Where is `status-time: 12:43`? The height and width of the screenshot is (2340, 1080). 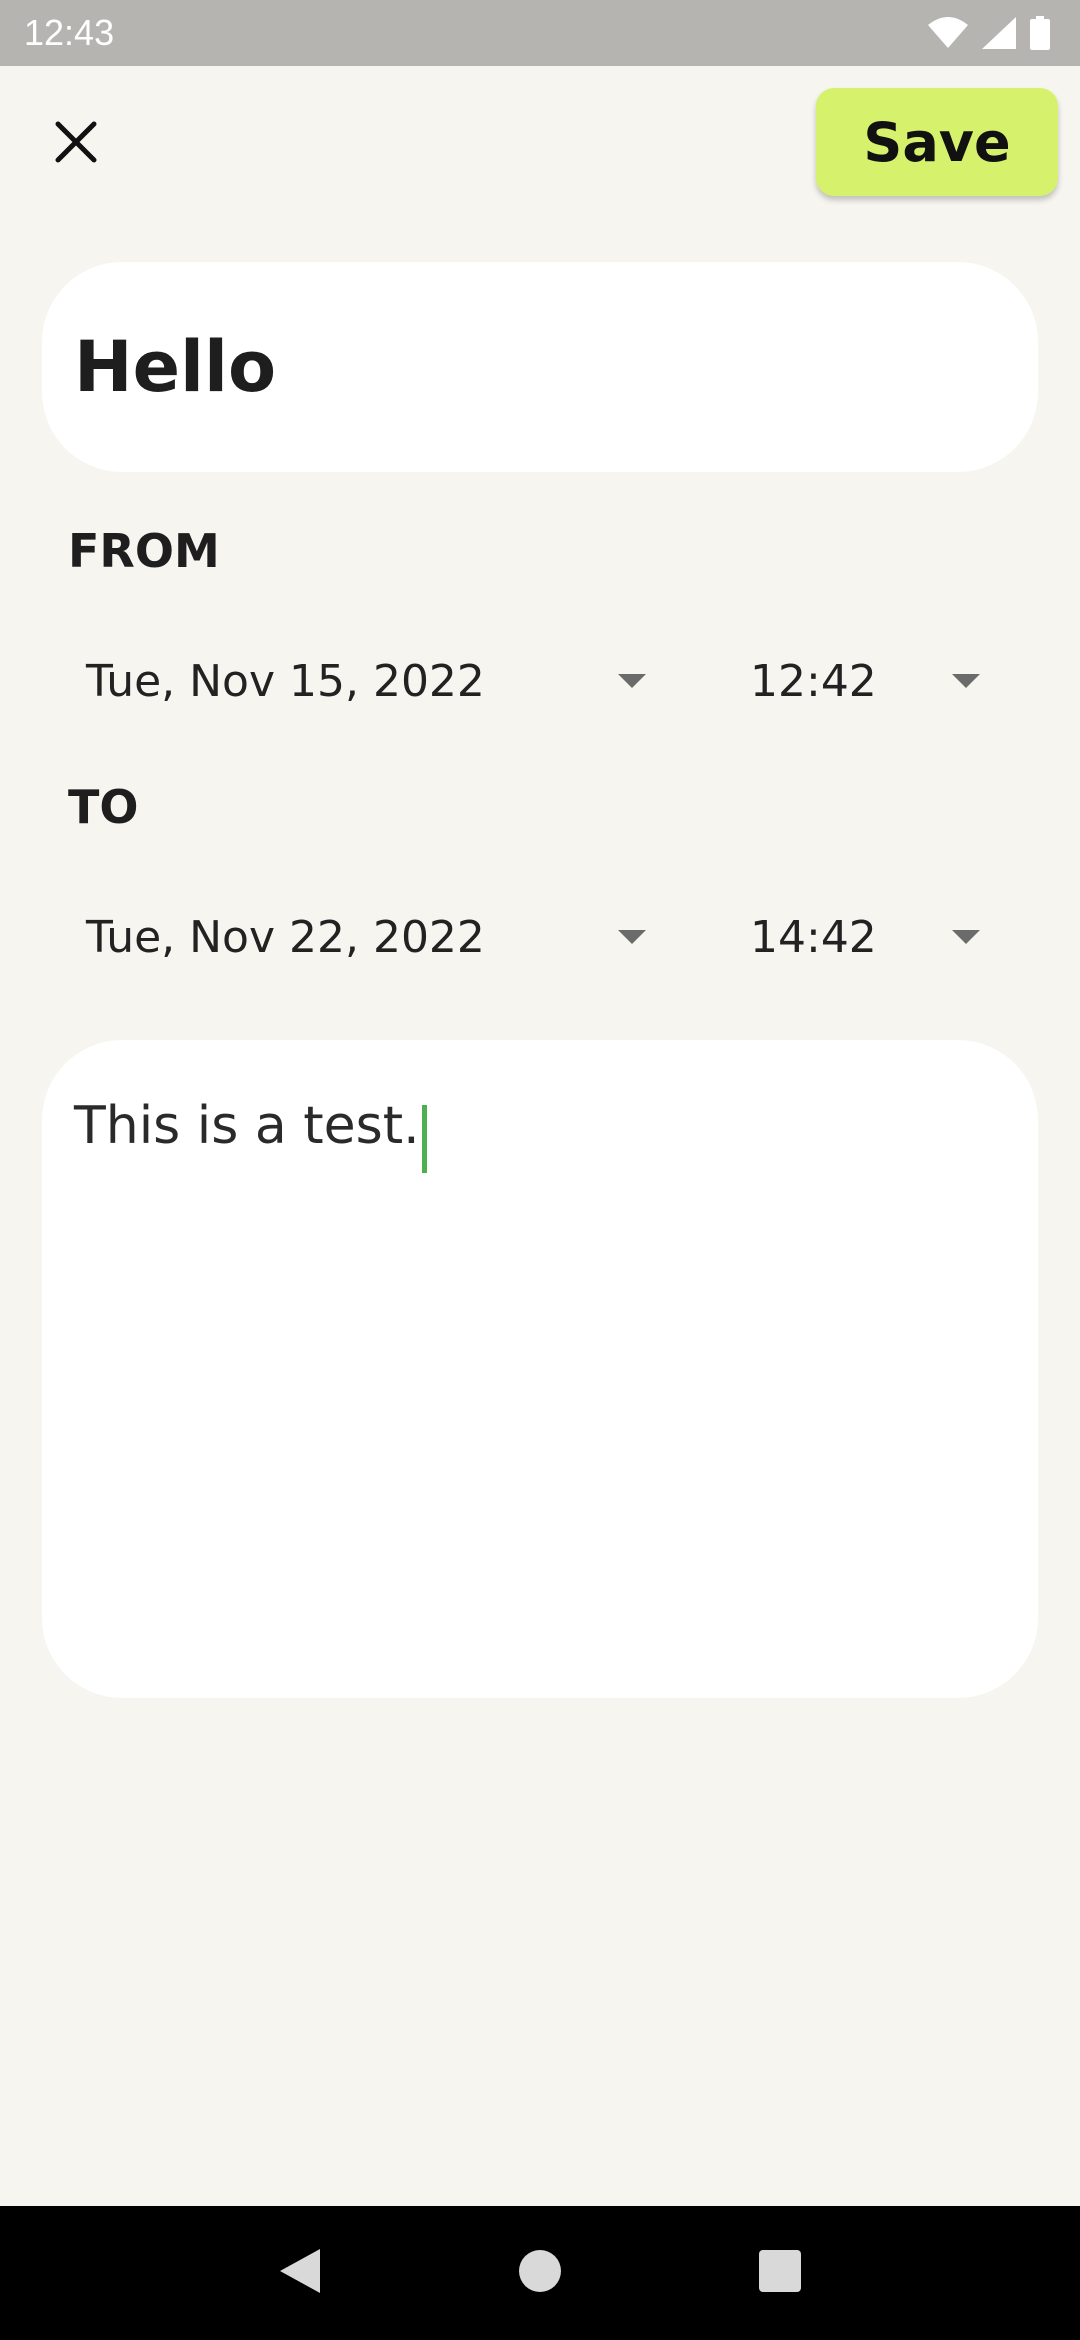
status-time: 12:43 is located at coordinates (69, 32).